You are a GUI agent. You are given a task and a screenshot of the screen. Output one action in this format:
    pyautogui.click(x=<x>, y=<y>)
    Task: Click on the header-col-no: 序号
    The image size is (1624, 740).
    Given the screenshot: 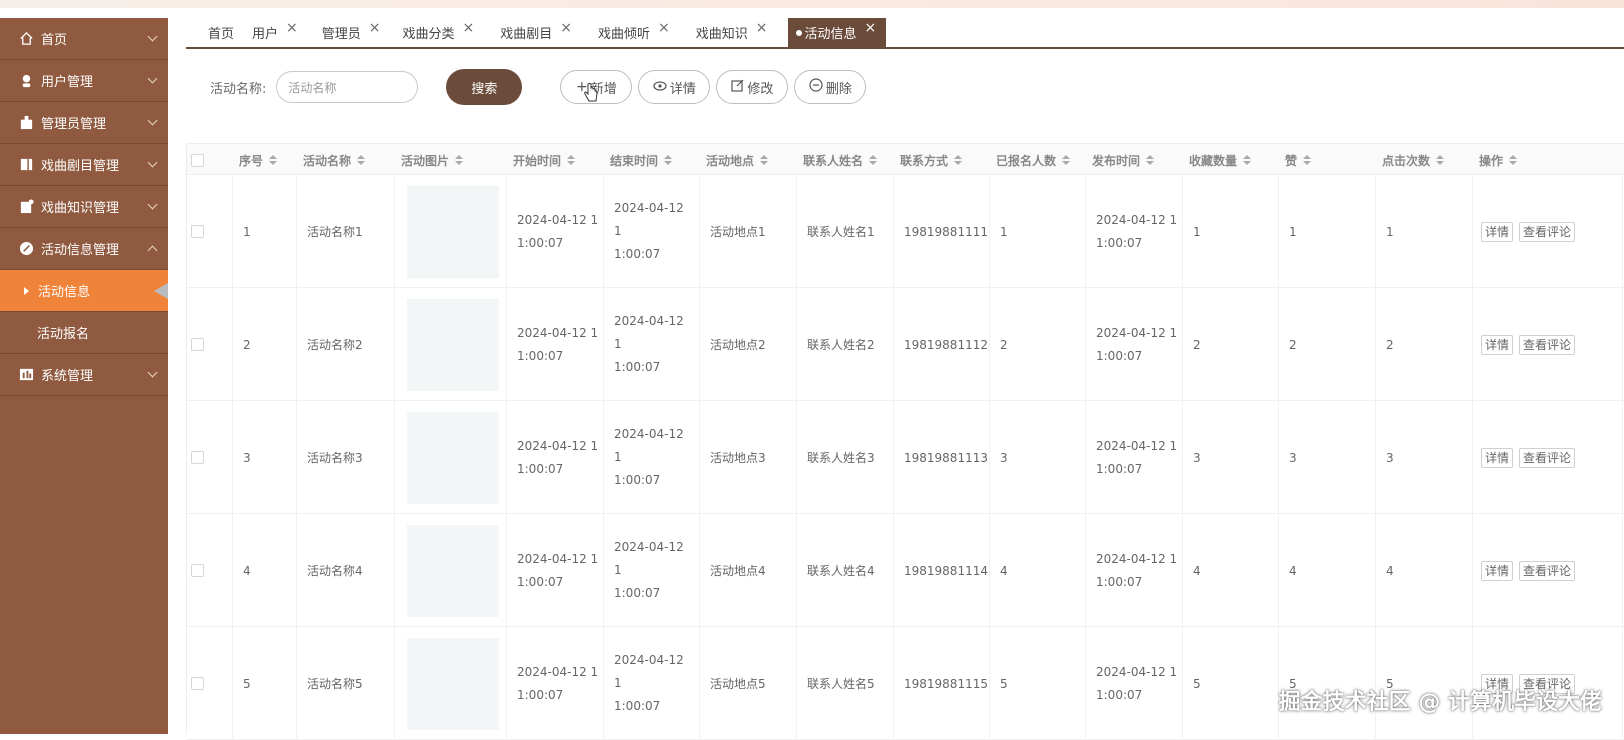 What is the action you would take?
    pyautogui.click(x=265, y=160)
    